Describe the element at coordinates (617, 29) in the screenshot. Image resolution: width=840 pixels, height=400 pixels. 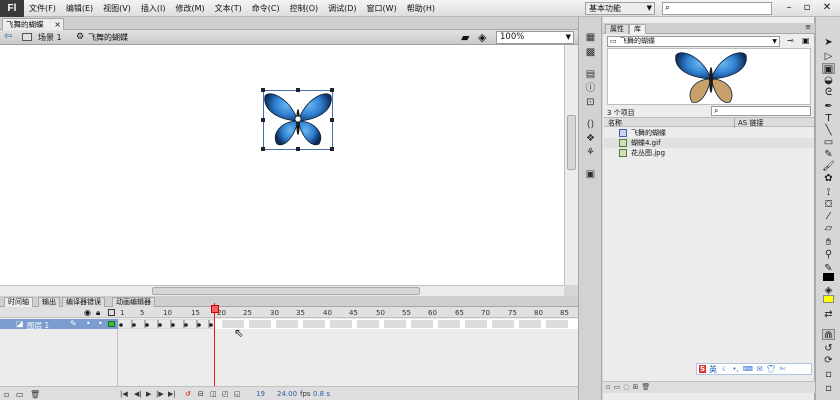
I see `tab-properties: 属性` at that location.